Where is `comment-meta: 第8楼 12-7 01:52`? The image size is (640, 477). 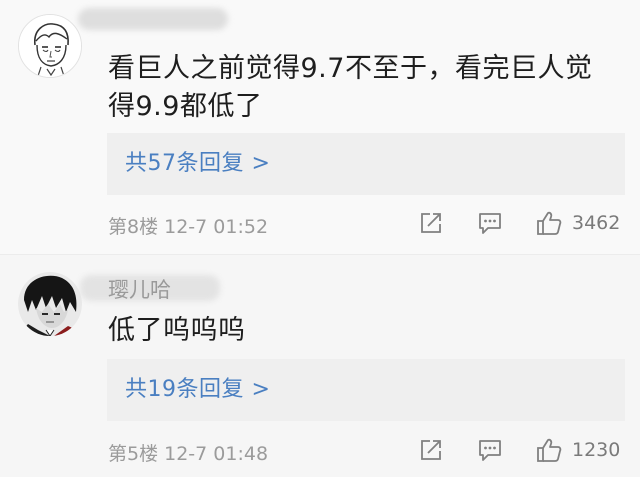 comment-meta: 第8楼 12-7 01:52 is located at coordinates (188, 227).